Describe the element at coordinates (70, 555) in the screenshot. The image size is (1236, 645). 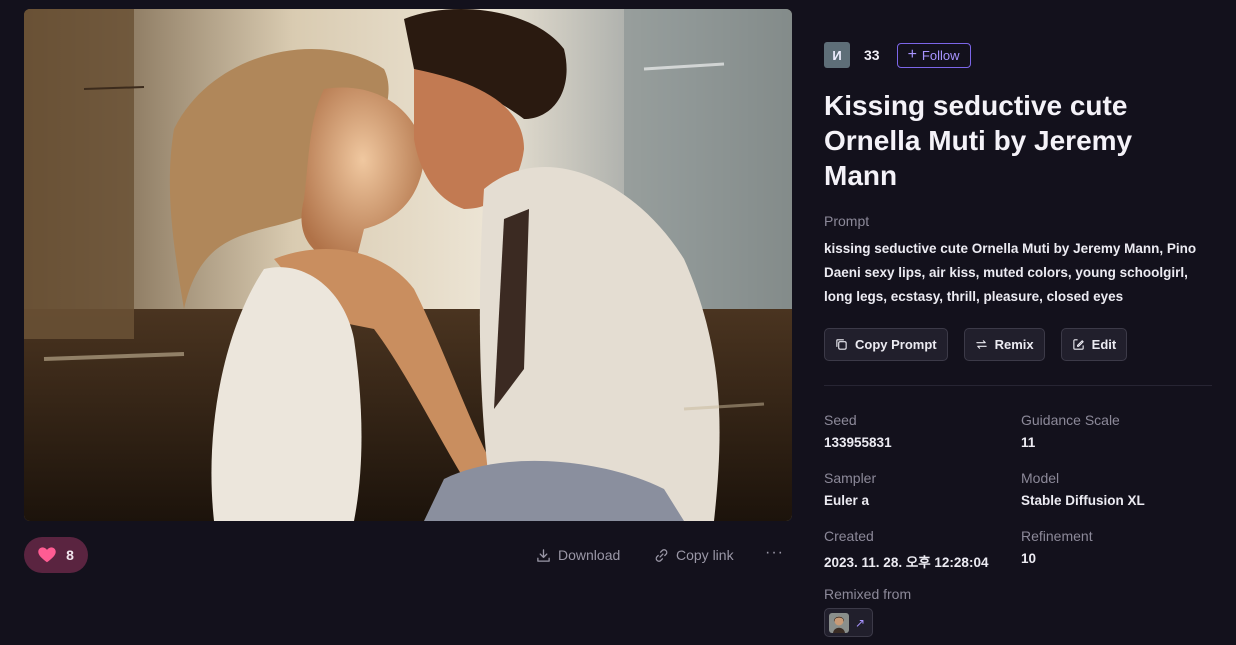
I see `like-count: 8` at that location.